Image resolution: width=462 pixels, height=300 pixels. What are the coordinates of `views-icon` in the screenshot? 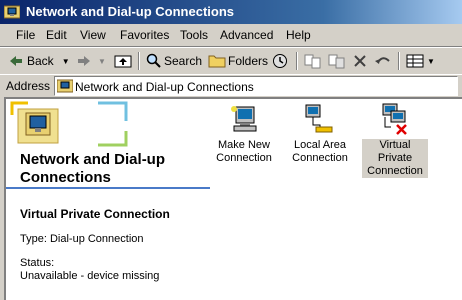 It's located at (415, 61).